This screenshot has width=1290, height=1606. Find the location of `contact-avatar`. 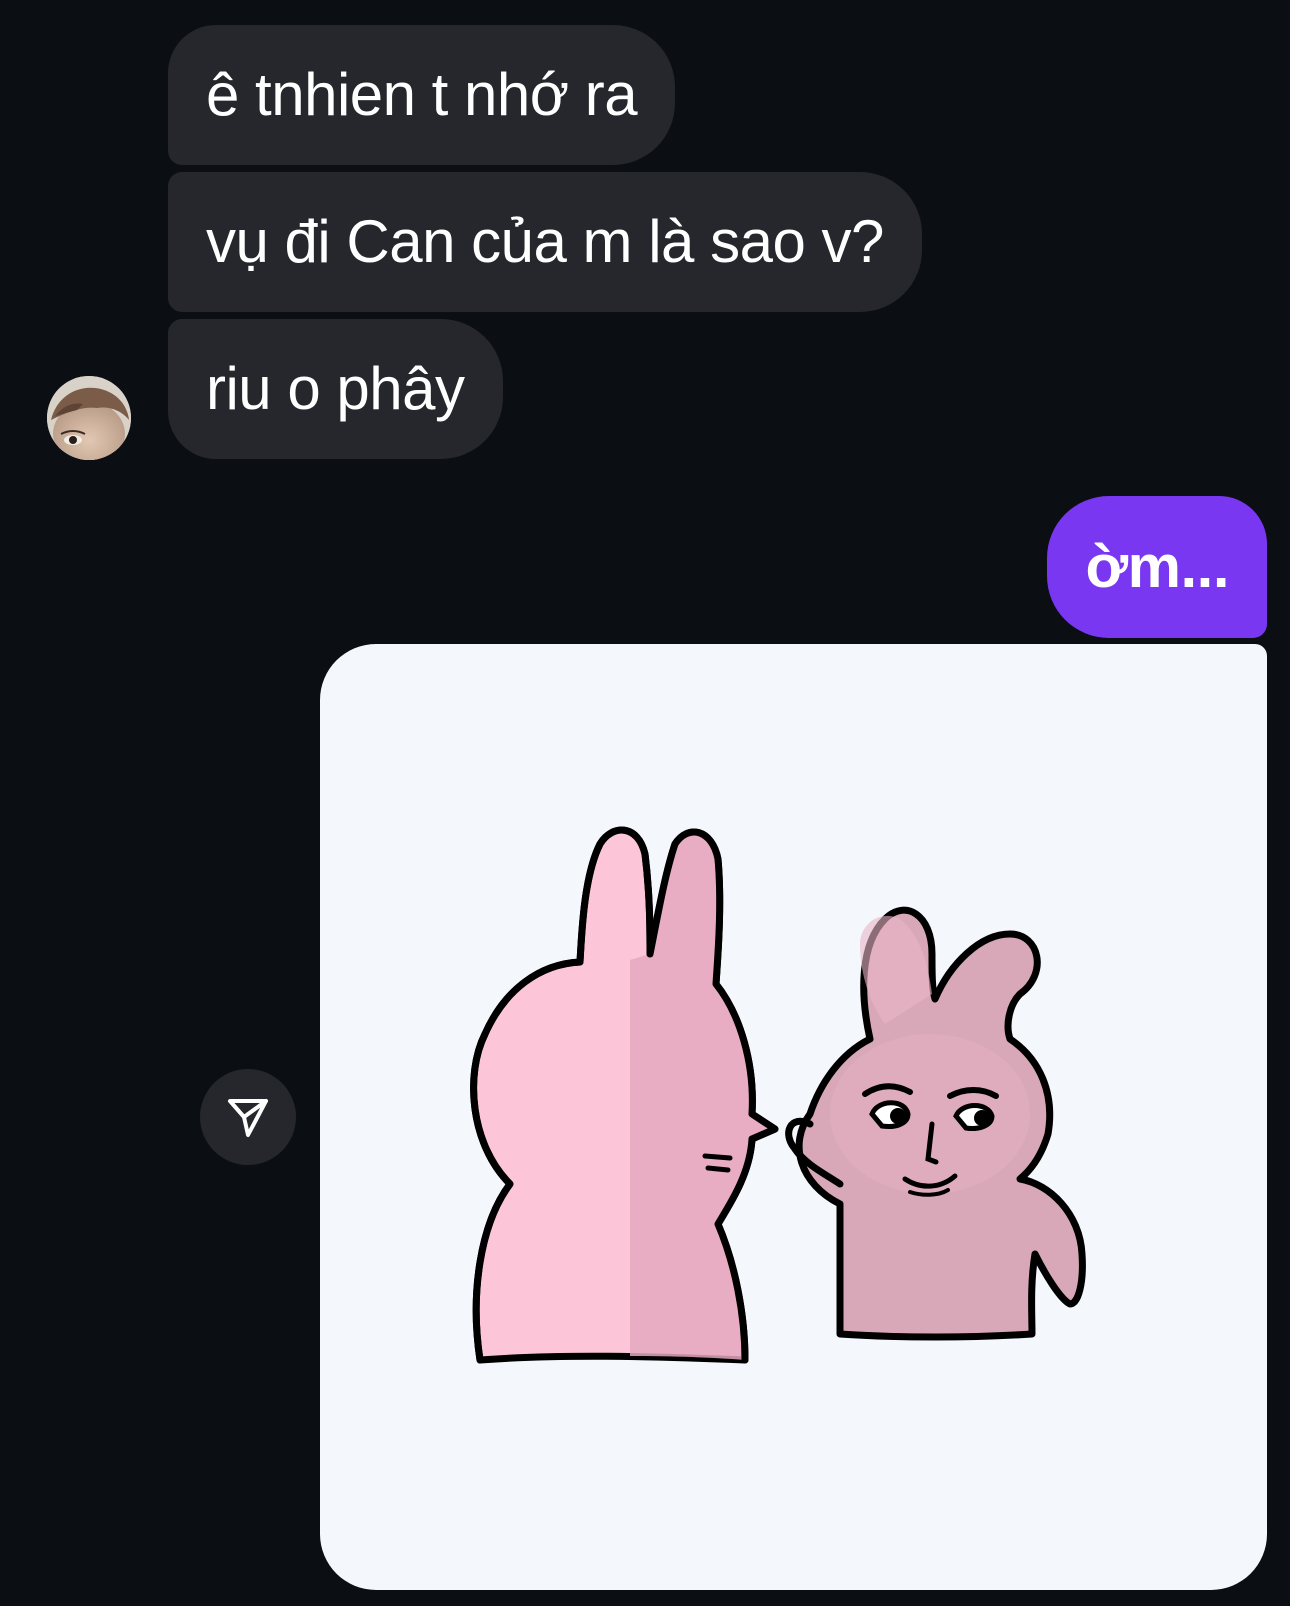

contact-avatar is located at coordinates (89, 418).